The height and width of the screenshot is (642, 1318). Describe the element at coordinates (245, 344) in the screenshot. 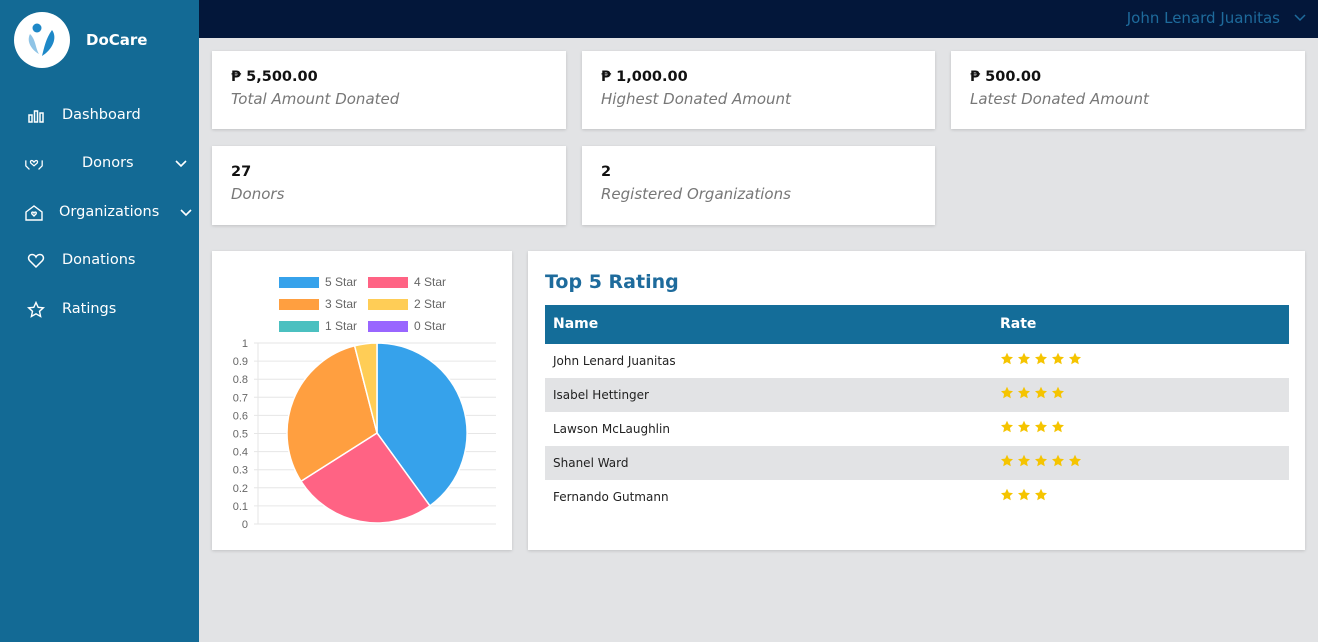

I see `y-tick-label: 1` at that location.